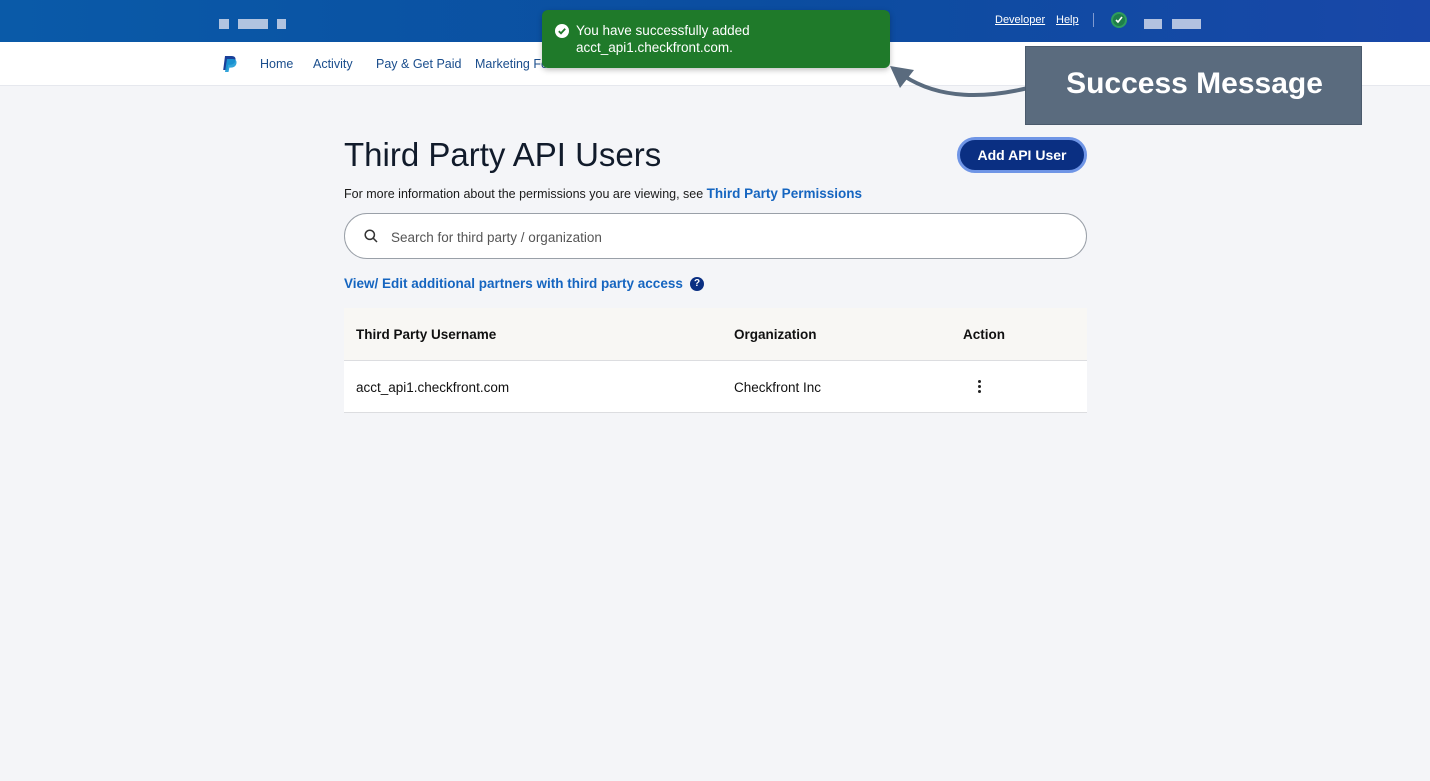 This screenshot has height=781, width=1430. I want to click on third-party-permissions-link: Third Party Permissions, so click(784, 193).